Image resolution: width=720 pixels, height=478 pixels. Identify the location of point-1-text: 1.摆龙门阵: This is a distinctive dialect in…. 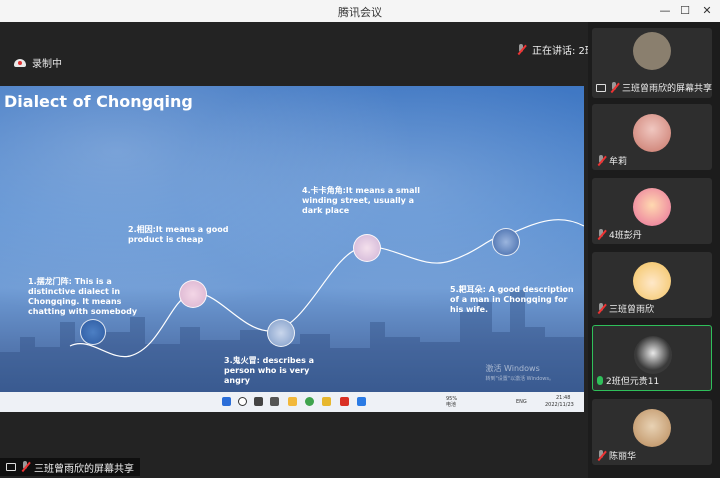
(83, 296).